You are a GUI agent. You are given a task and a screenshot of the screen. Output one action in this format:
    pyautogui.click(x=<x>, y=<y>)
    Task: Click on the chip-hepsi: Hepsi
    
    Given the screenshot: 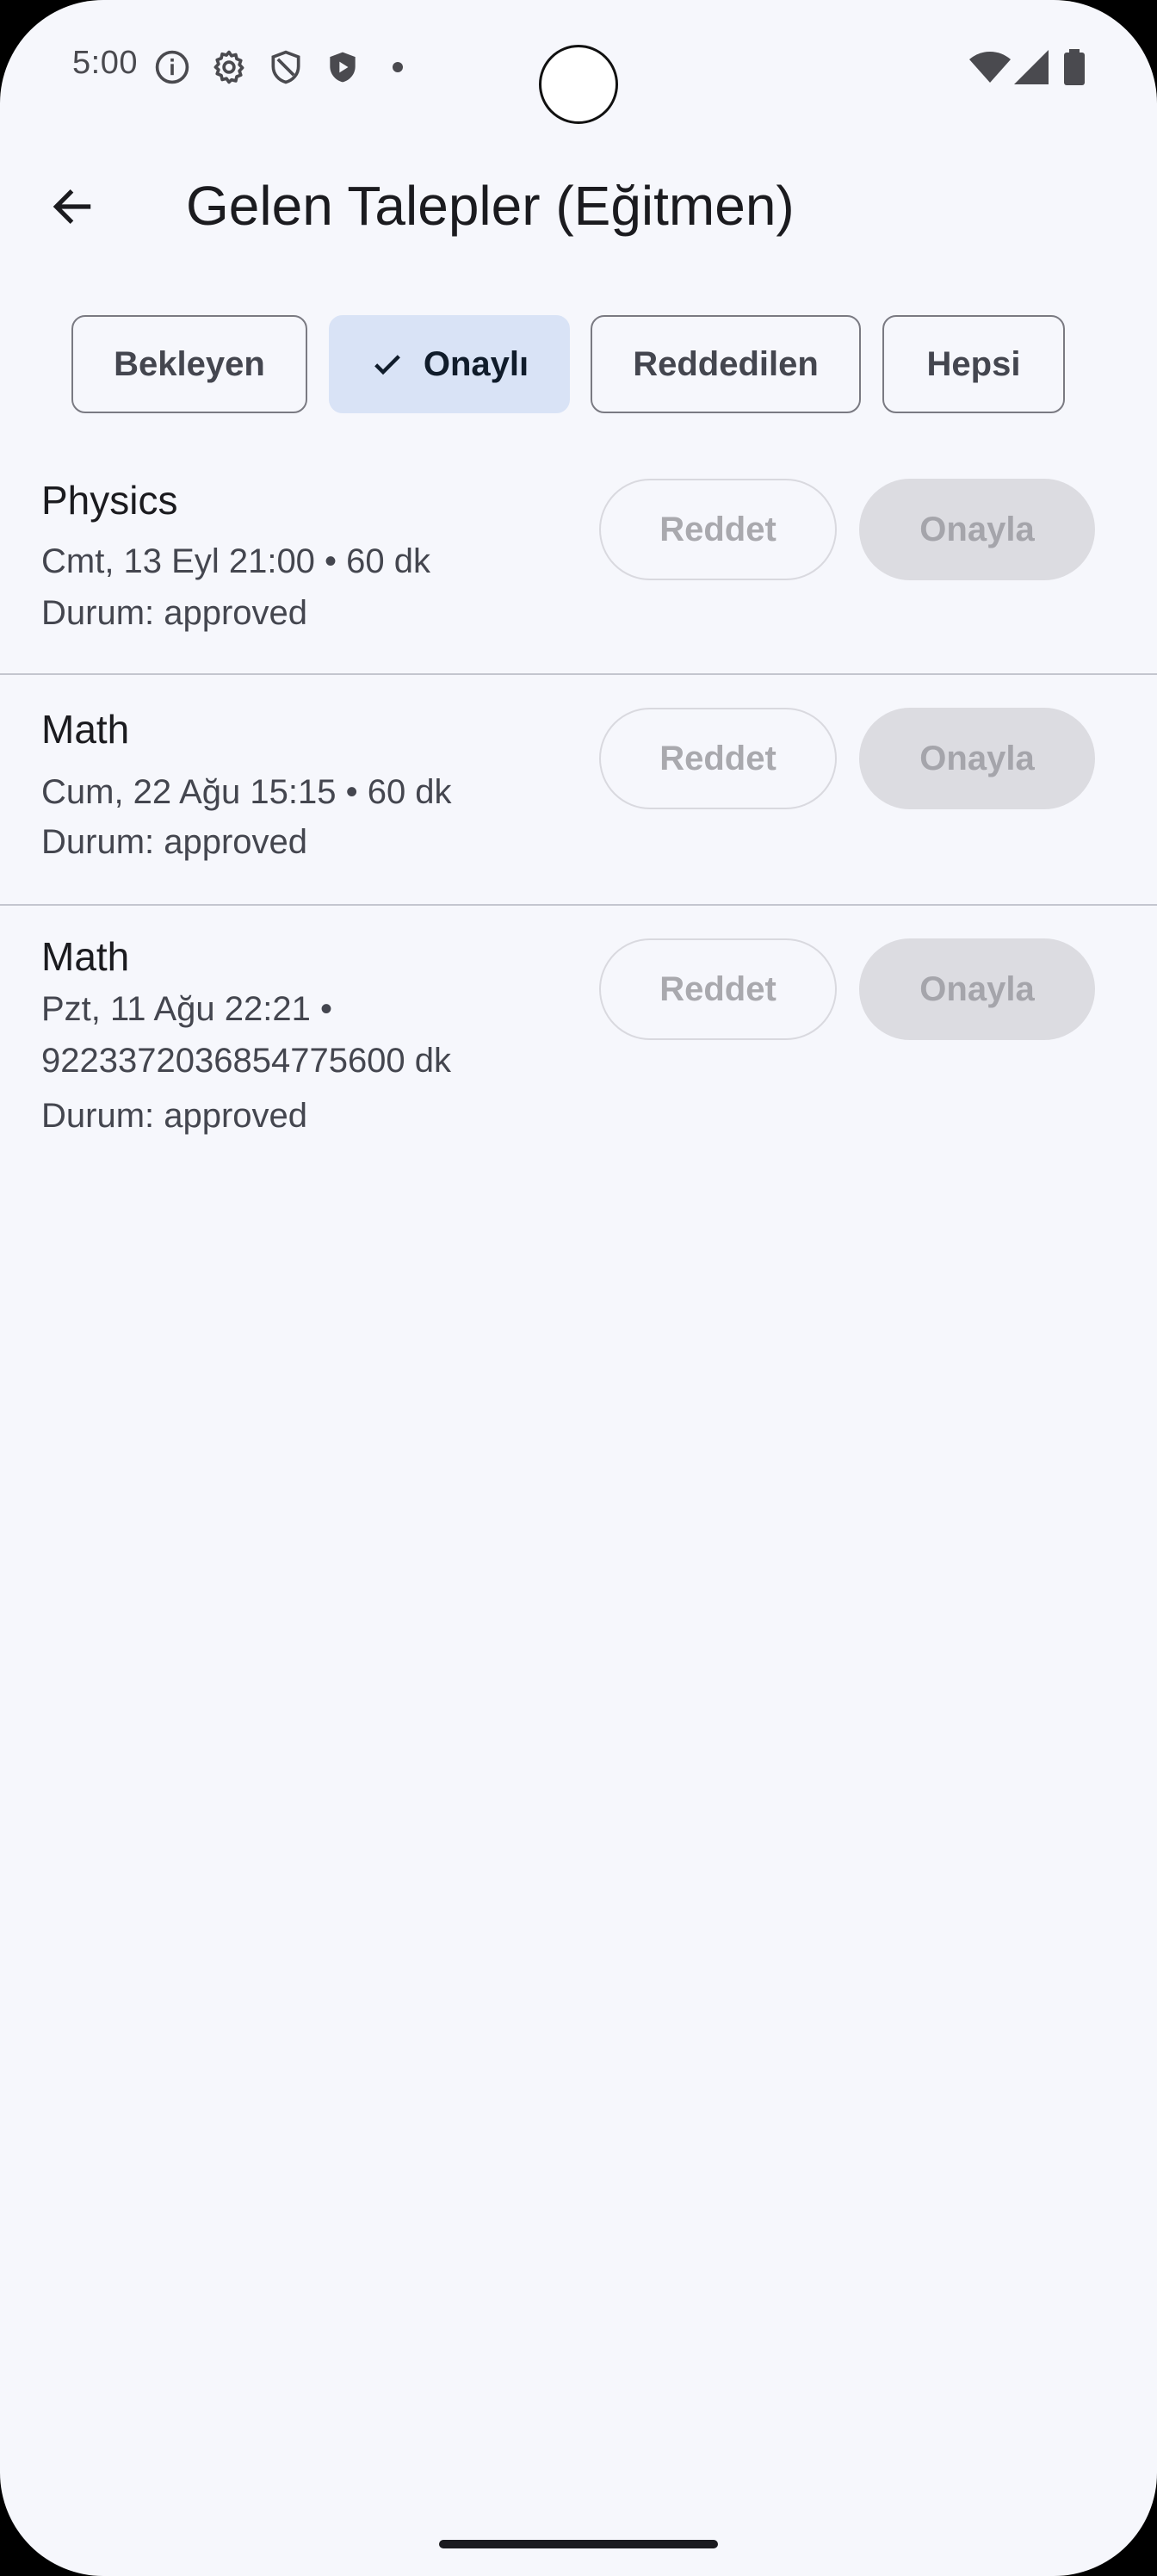 What is the action you would take?
    pyautogui.click(x=973, y=364)
    